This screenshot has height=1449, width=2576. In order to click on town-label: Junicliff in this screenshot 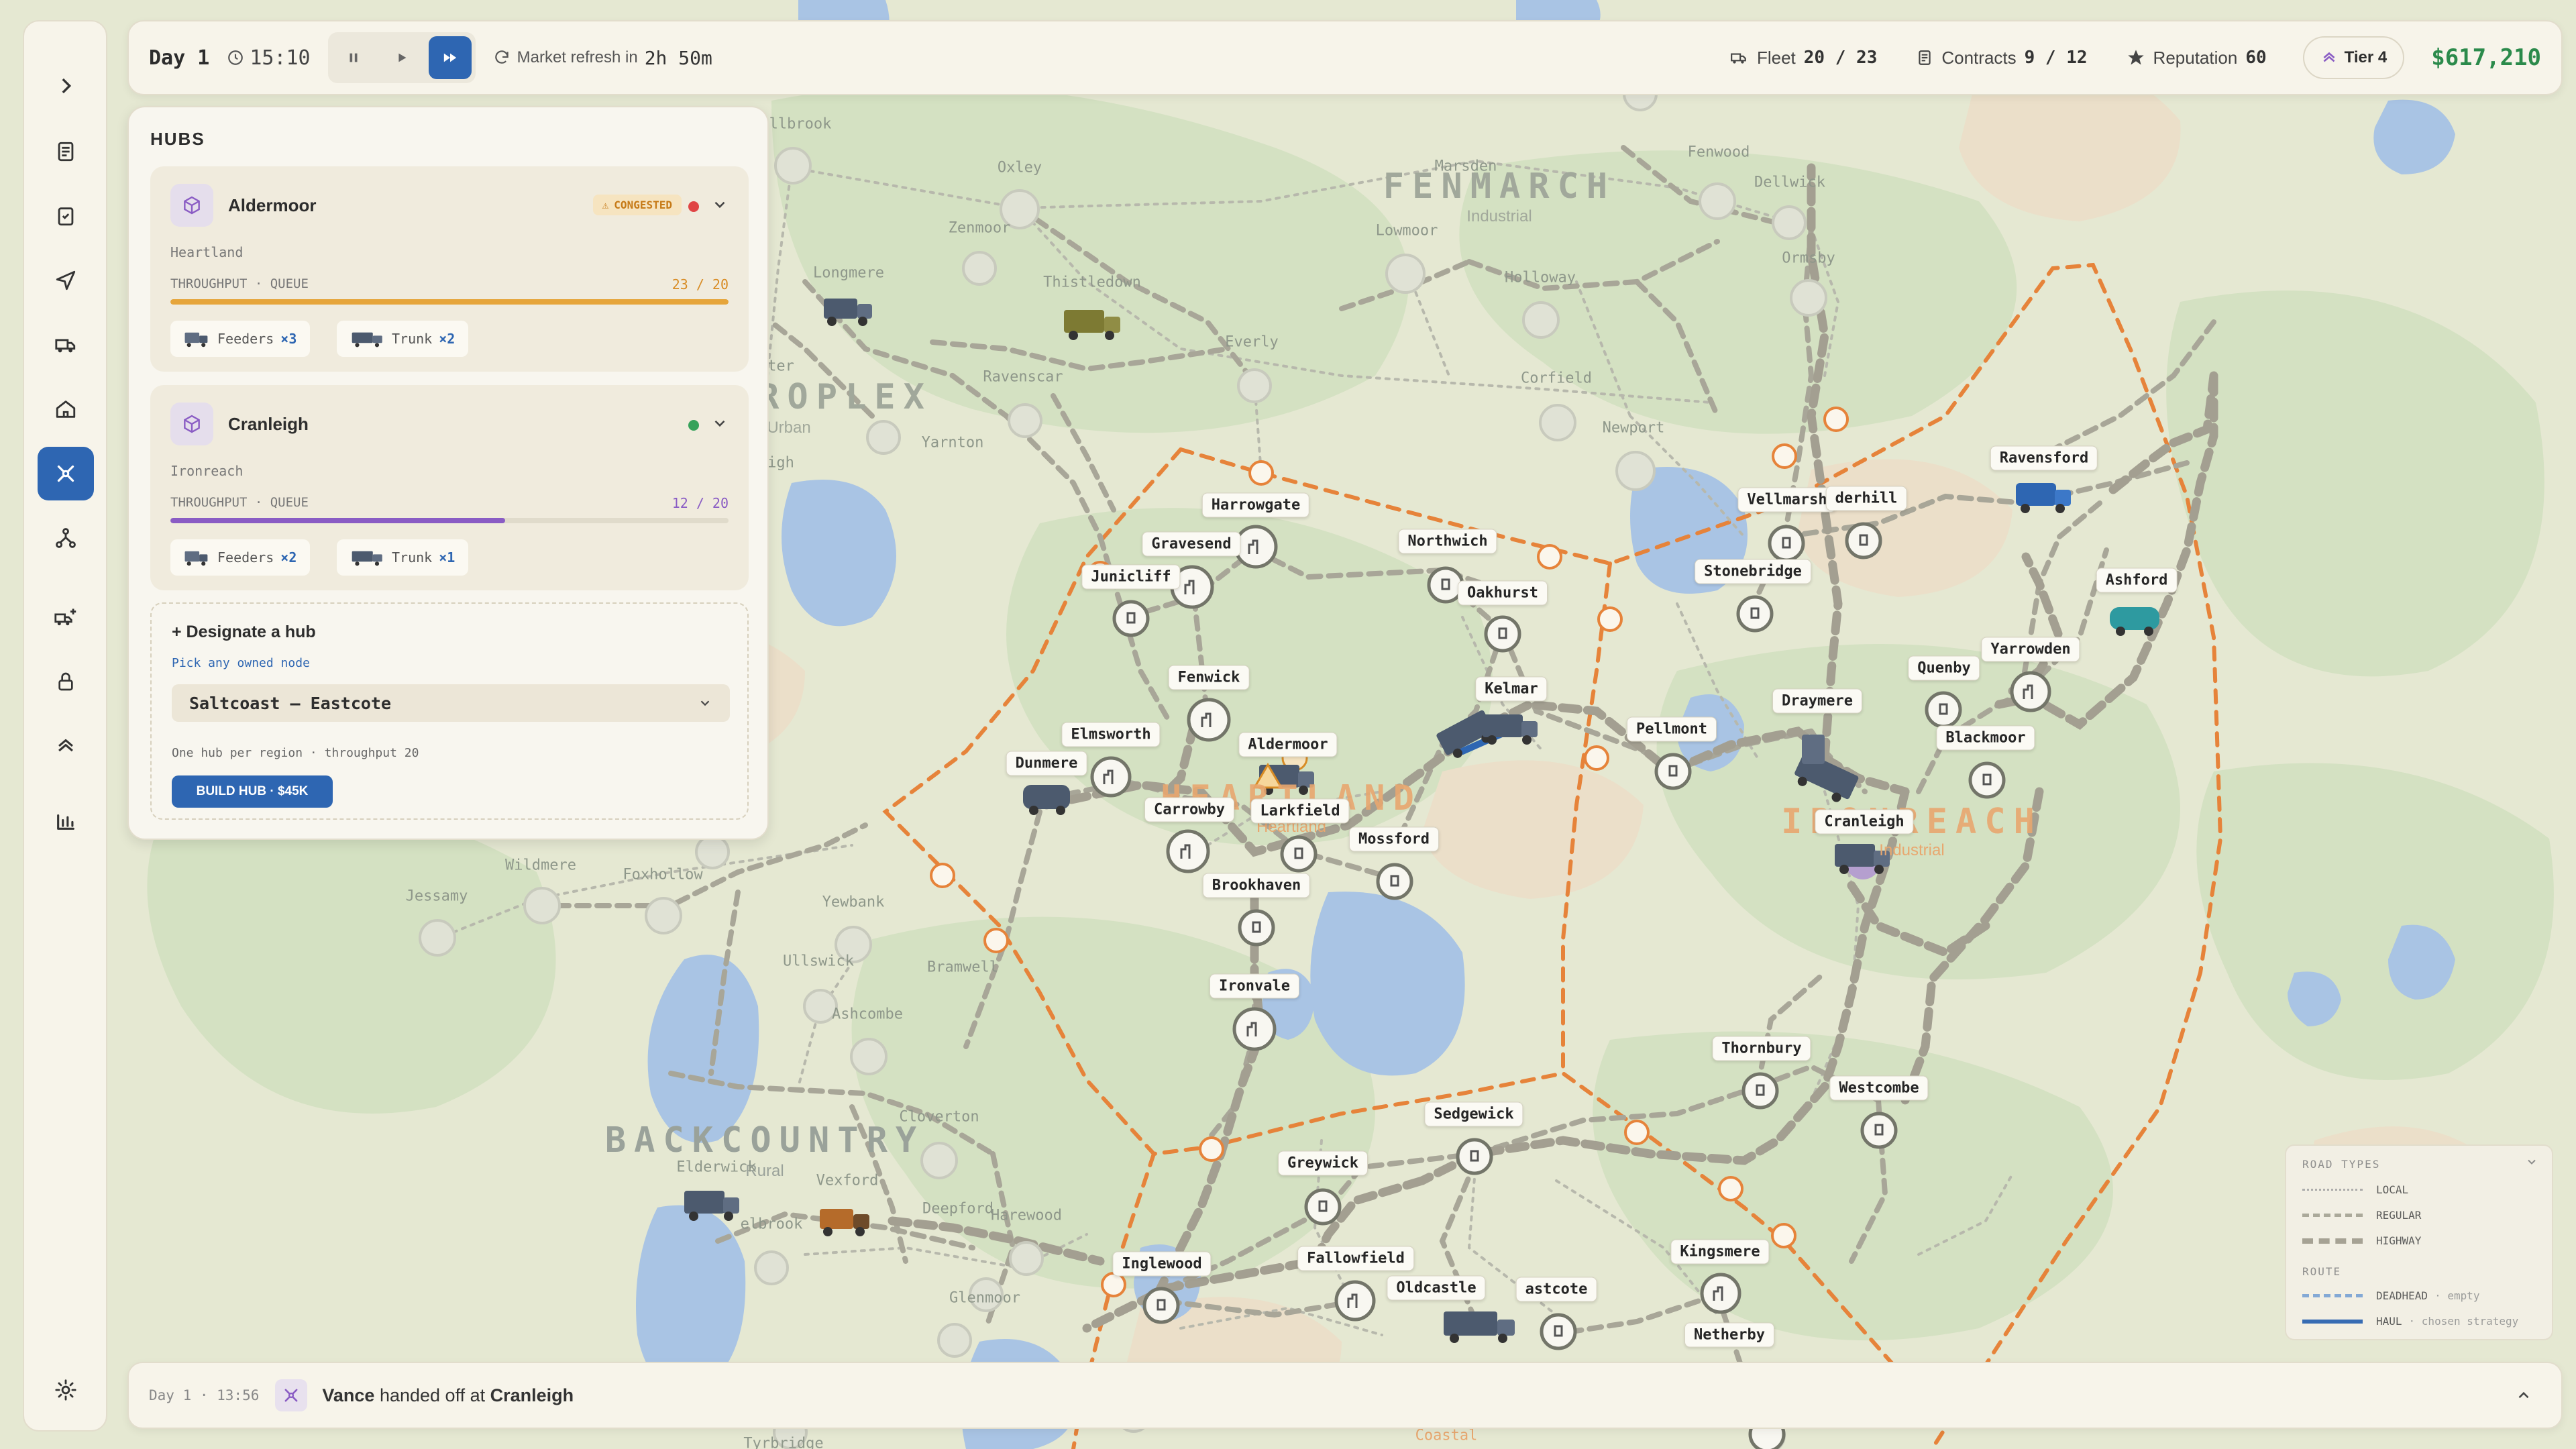, I will do `click(1131, 577)`.